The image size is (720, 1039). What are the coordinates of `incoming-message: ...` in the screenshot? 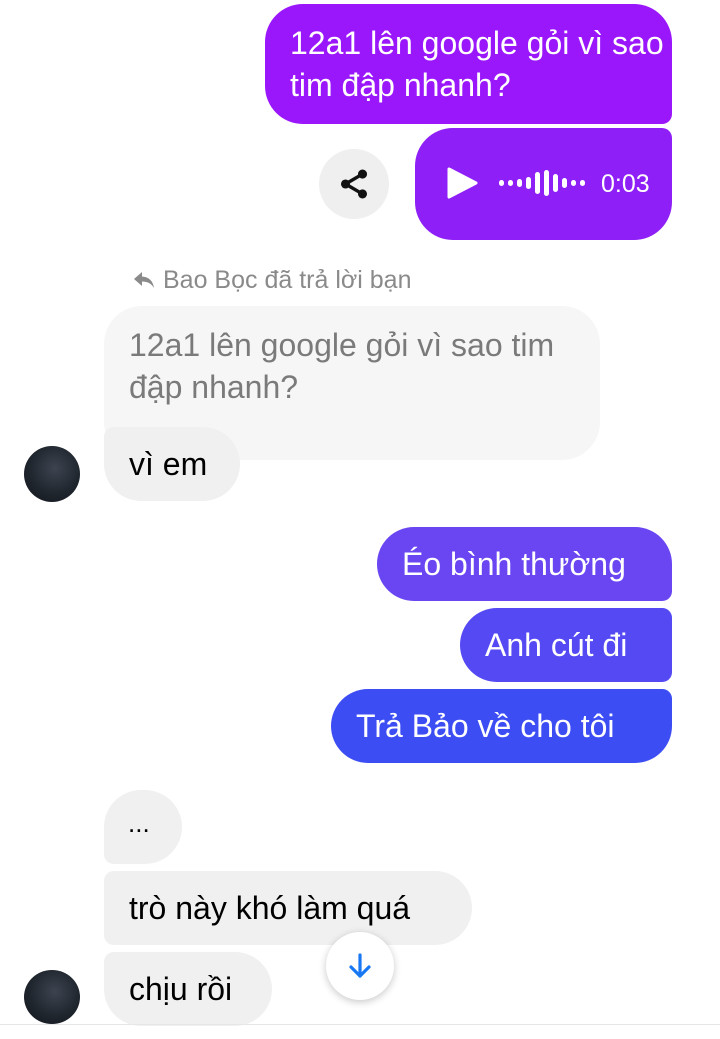 It's located at (143, 827).